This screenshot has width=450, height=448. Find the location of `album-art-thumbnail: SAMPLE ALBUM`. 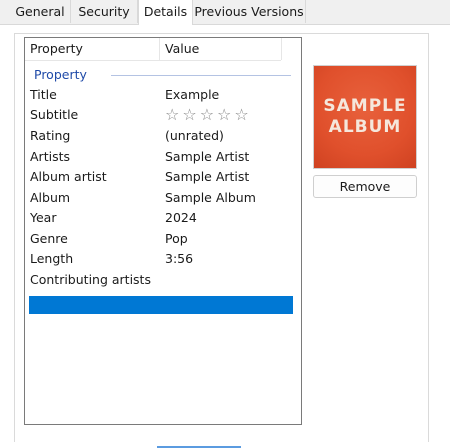

album-art-thumbnail: SAMPLE ALBUM is located at coordinates (365, 117).